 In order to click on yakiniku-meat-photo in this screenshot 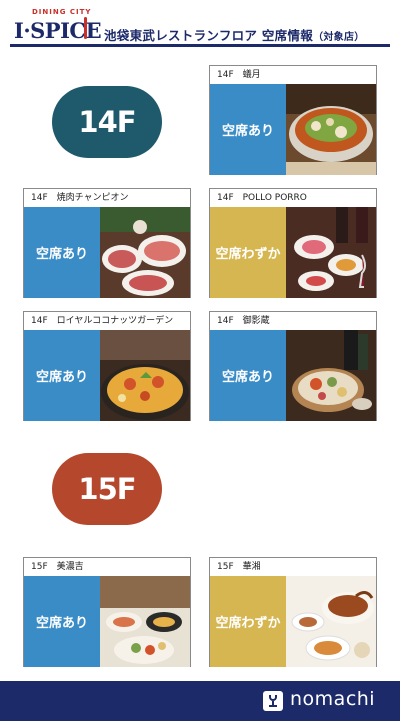, I will do `click(145, 252)`.